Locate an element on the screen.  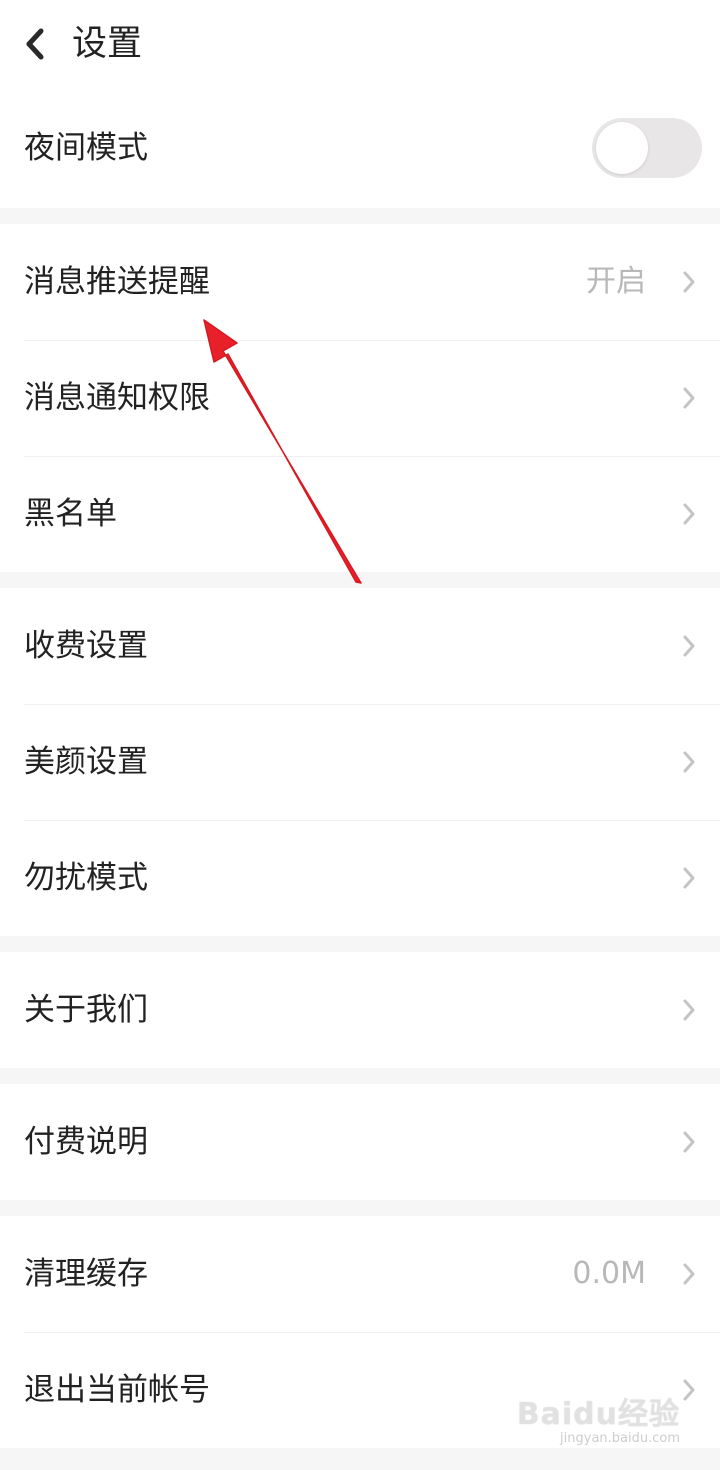
row-clear-cache: 清理缓存 0.0M is located at coordinates (360, 1274).